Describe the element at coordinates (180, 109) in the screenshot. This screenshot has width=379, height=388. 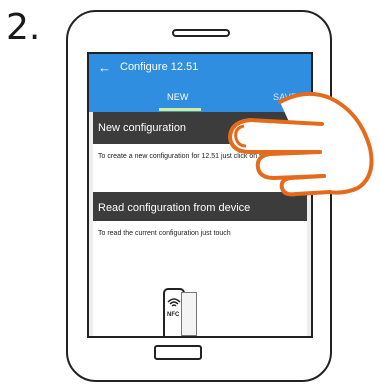
I see `tab-indicator` at that location.